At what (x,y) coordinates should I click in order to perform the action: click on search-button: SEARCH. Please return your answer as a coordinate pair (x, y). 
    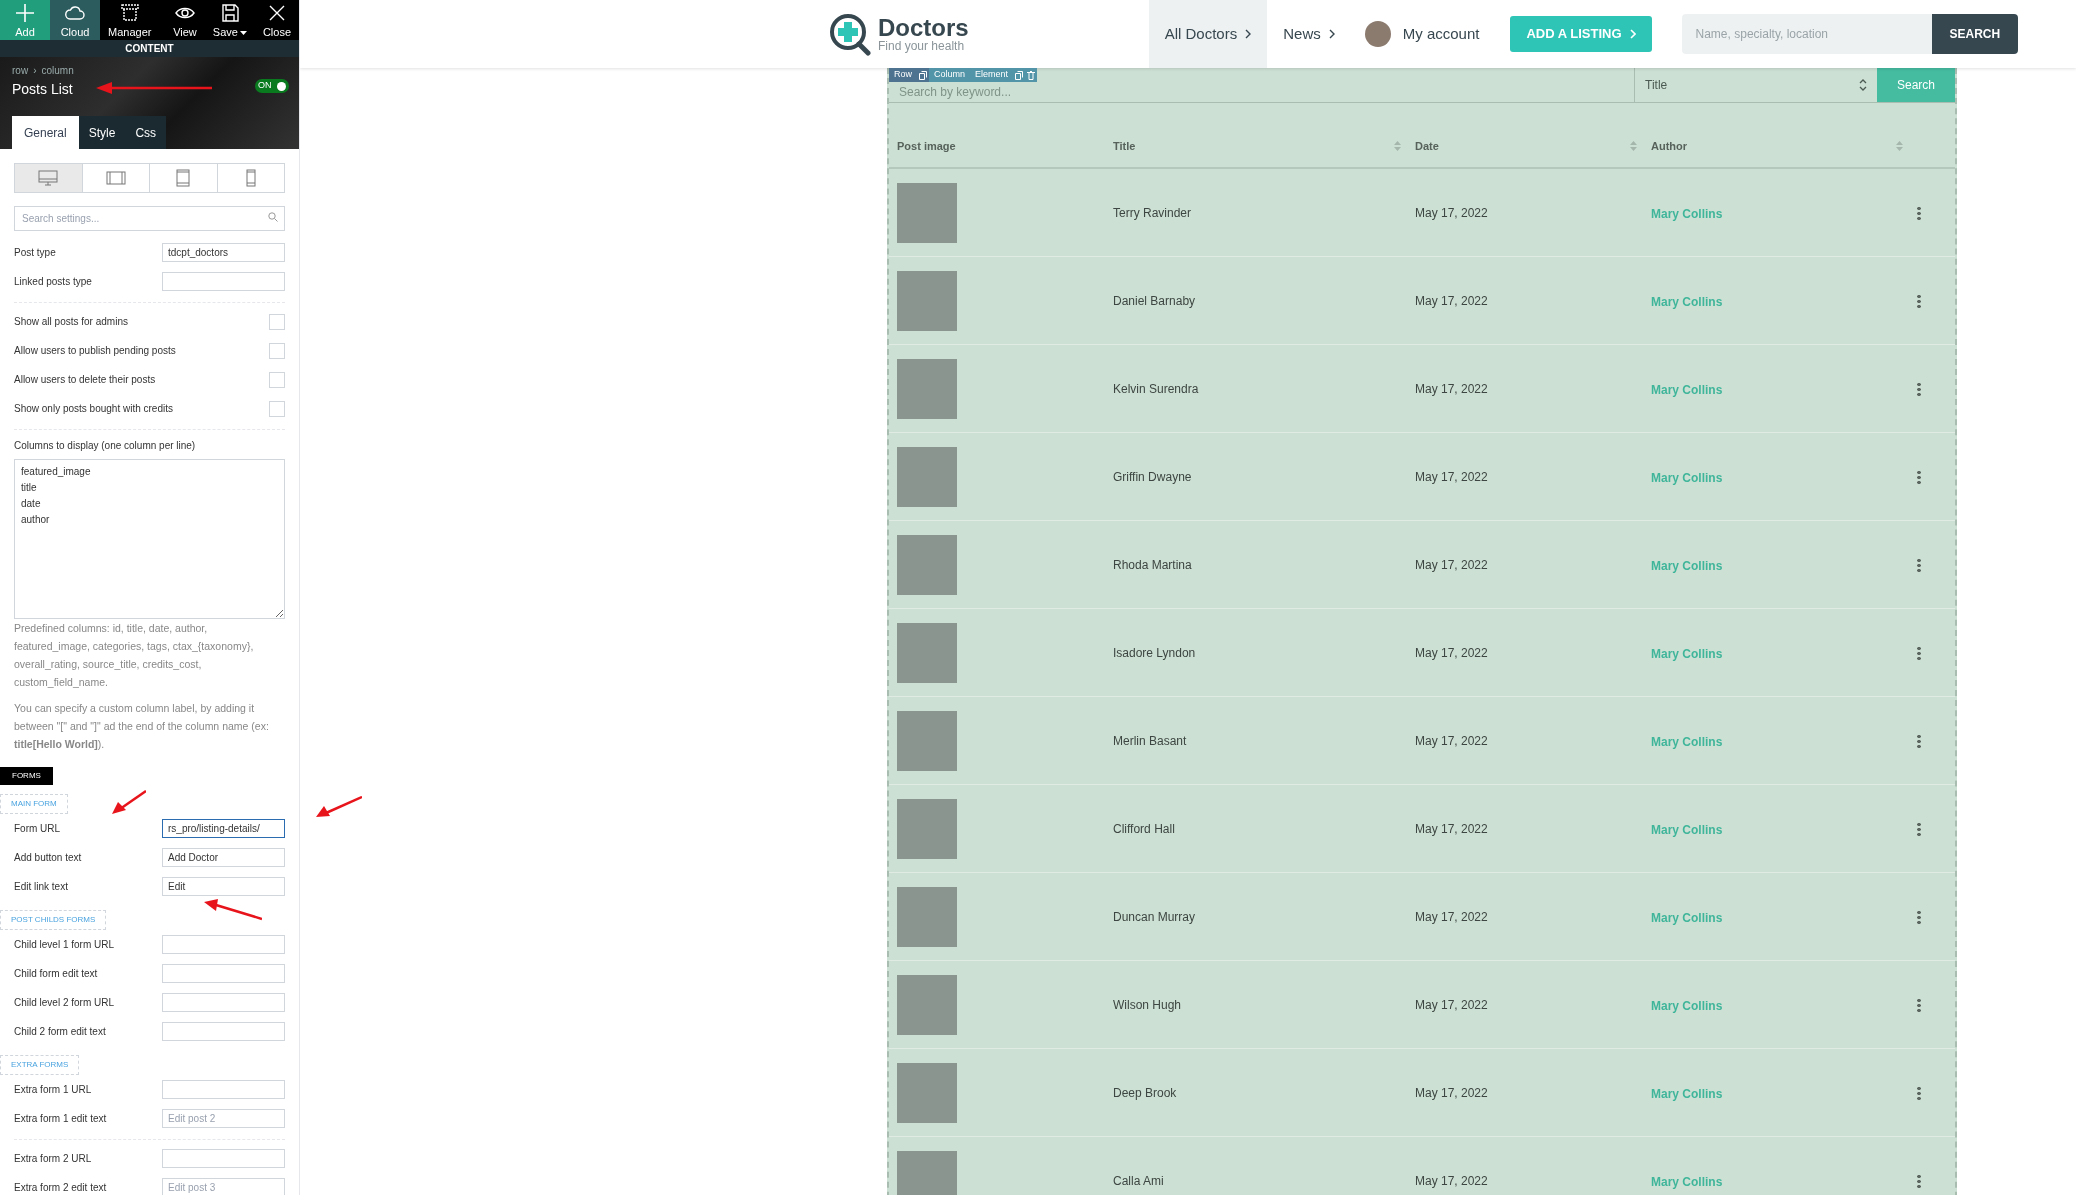
    Looking at the image, I should click on (1975, 34).